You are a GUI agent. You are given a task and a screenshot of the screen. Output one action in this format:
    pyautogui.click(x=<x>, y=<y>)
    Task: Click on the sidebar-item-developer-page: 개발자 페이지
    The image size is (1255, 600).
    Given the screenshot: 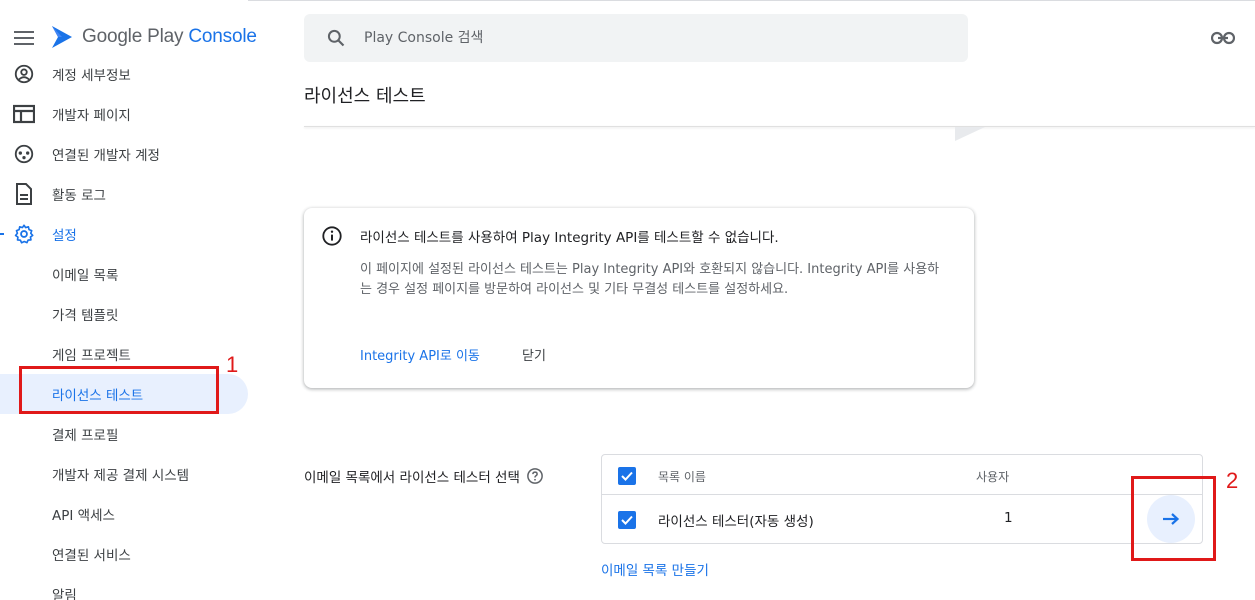 What is the action you would take?
    pyautogui.click(x=124, y=114)
    